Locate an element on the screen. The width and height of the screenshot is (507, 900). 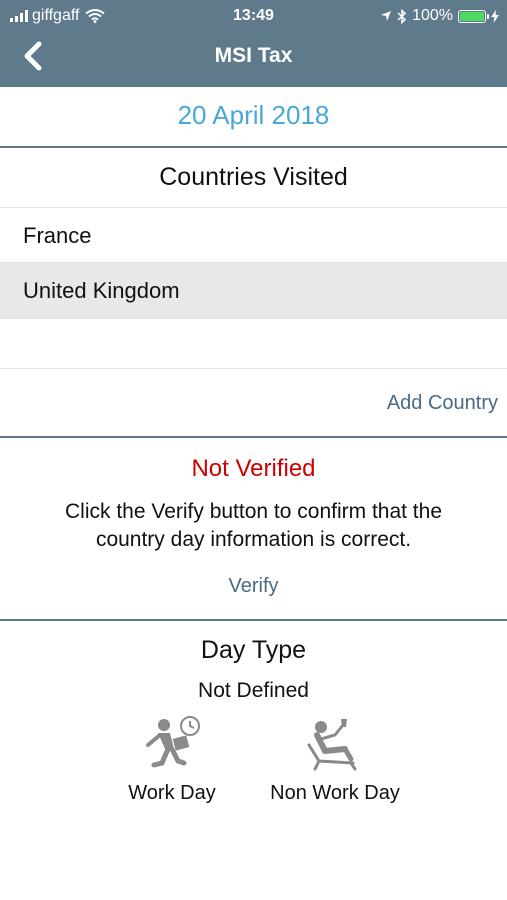
country-item-france: France is located at coordinates (253, 235).